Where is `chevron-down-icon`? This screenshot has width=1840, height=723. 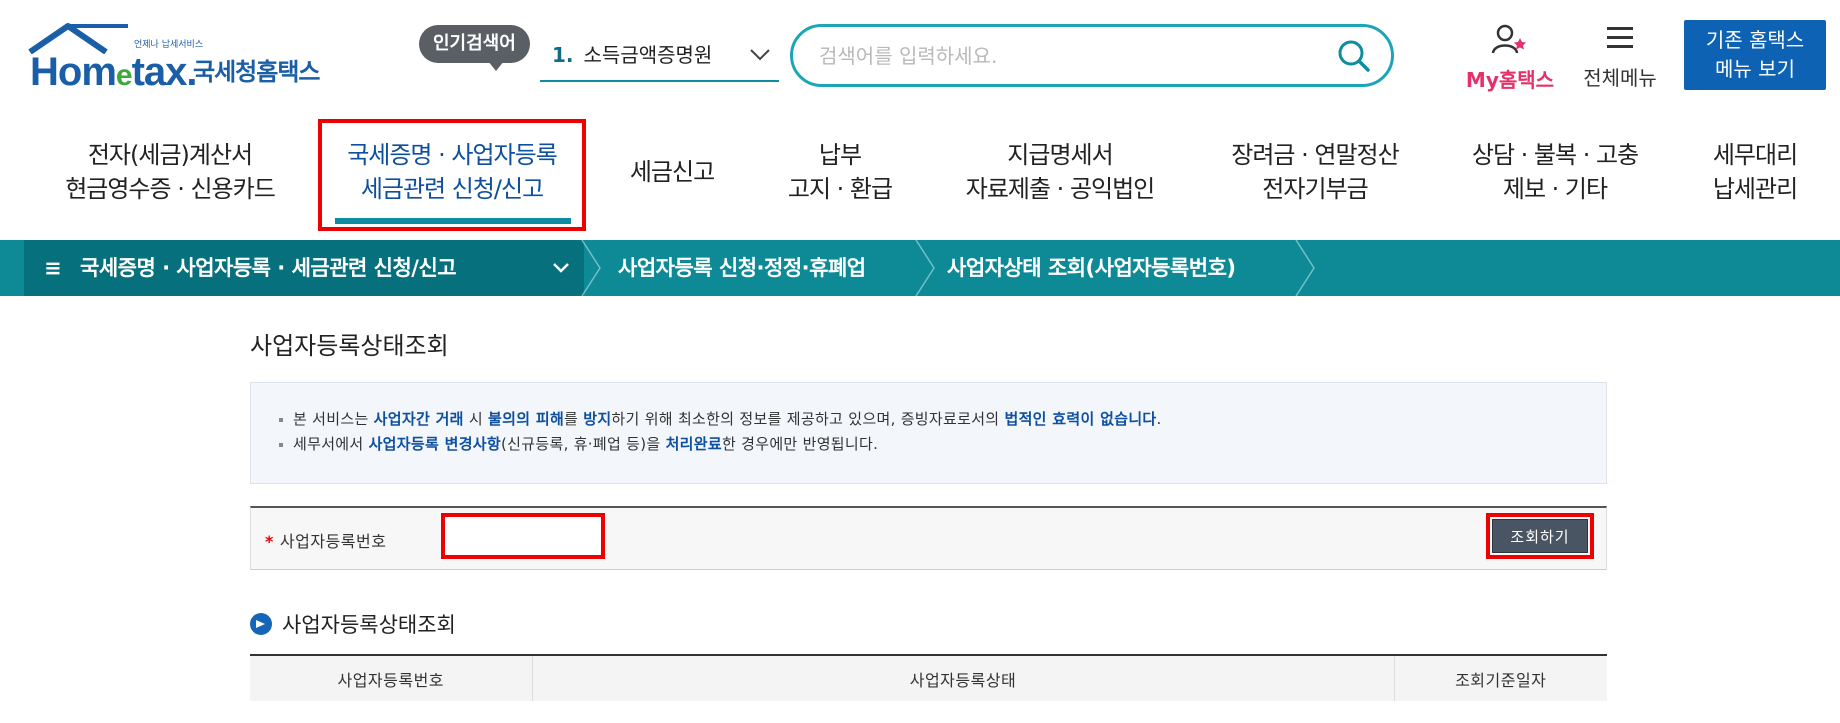
chevron-down-icon is located at coordinates (561, 268).